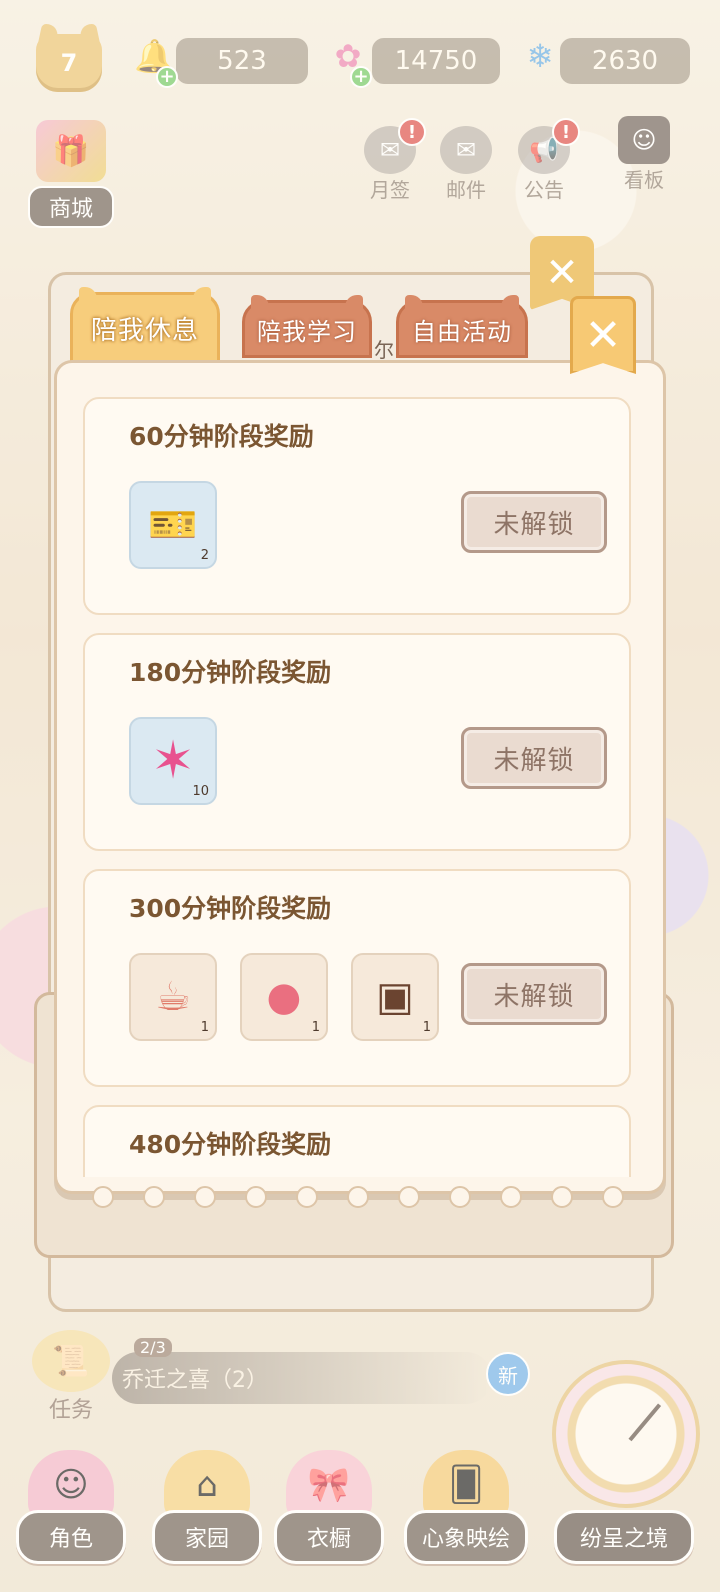 The height and width of the screenshot is (1592, 720). Describe the element at coordinates (357, 742) in the screenshot. I see `reward-card: 180分钟阶段奖励 ✶ 10 未解锁` at that location.